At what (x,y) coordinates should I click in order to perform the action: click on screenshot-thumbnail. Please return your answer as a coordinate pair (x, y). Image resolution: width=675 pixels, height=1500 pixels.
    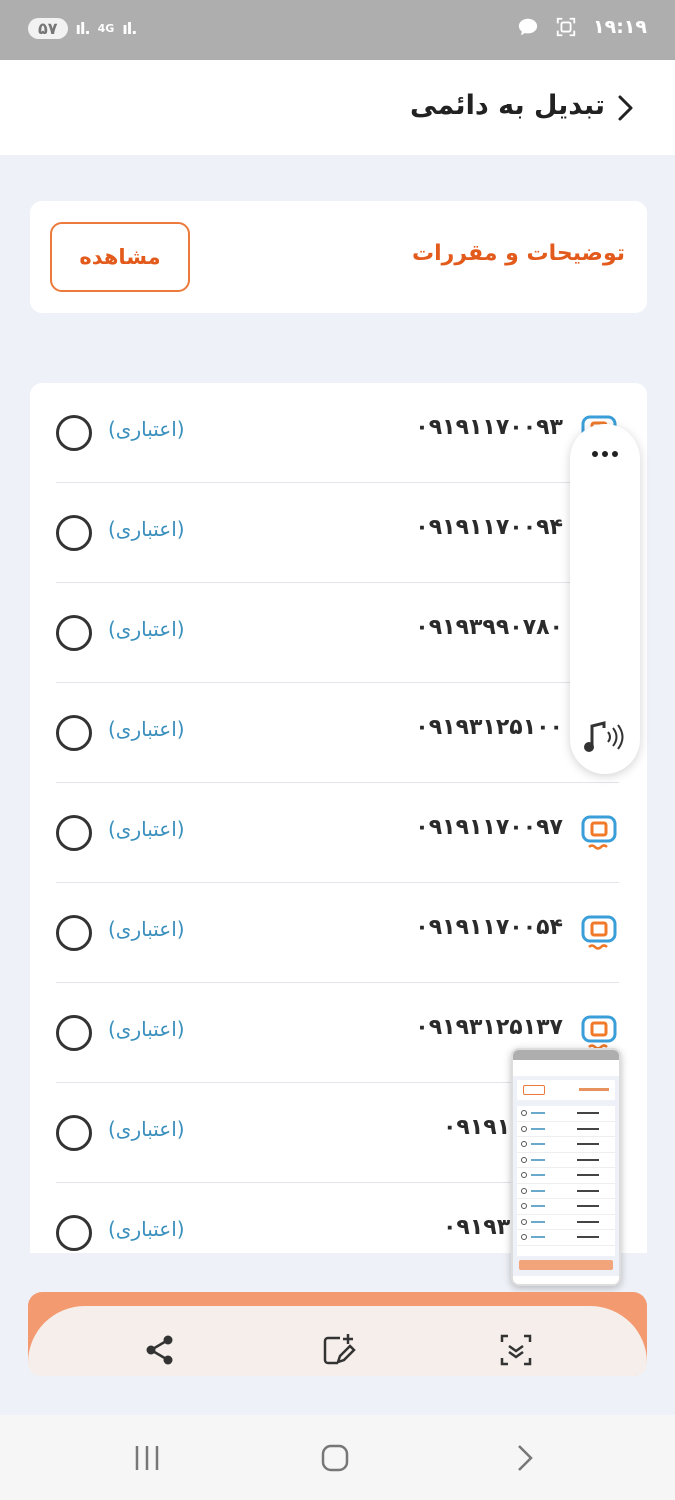
    Looking at the image, I should click on (566, 1167).